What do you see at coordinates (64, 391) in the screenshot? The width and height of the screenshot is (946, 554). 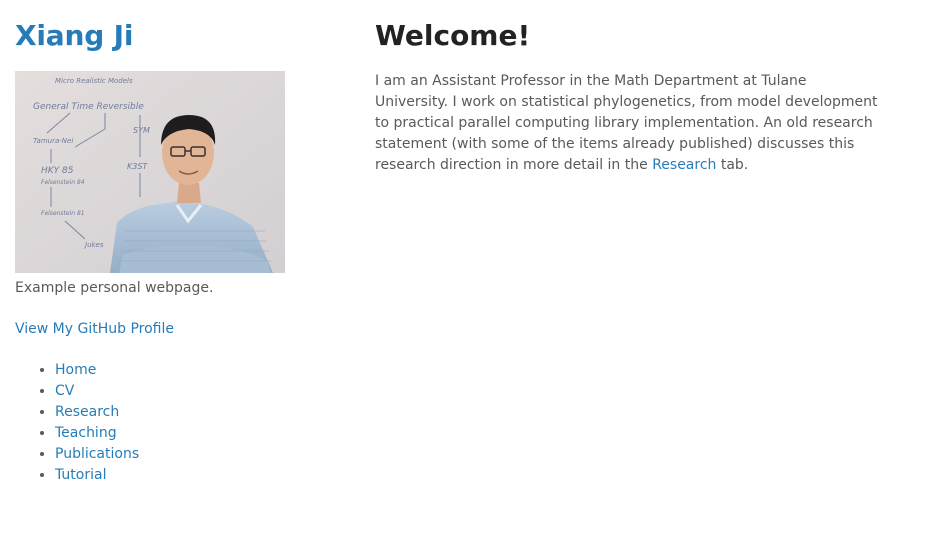 I see `nav-link-cv: CV` at bounding box center [64, 391].